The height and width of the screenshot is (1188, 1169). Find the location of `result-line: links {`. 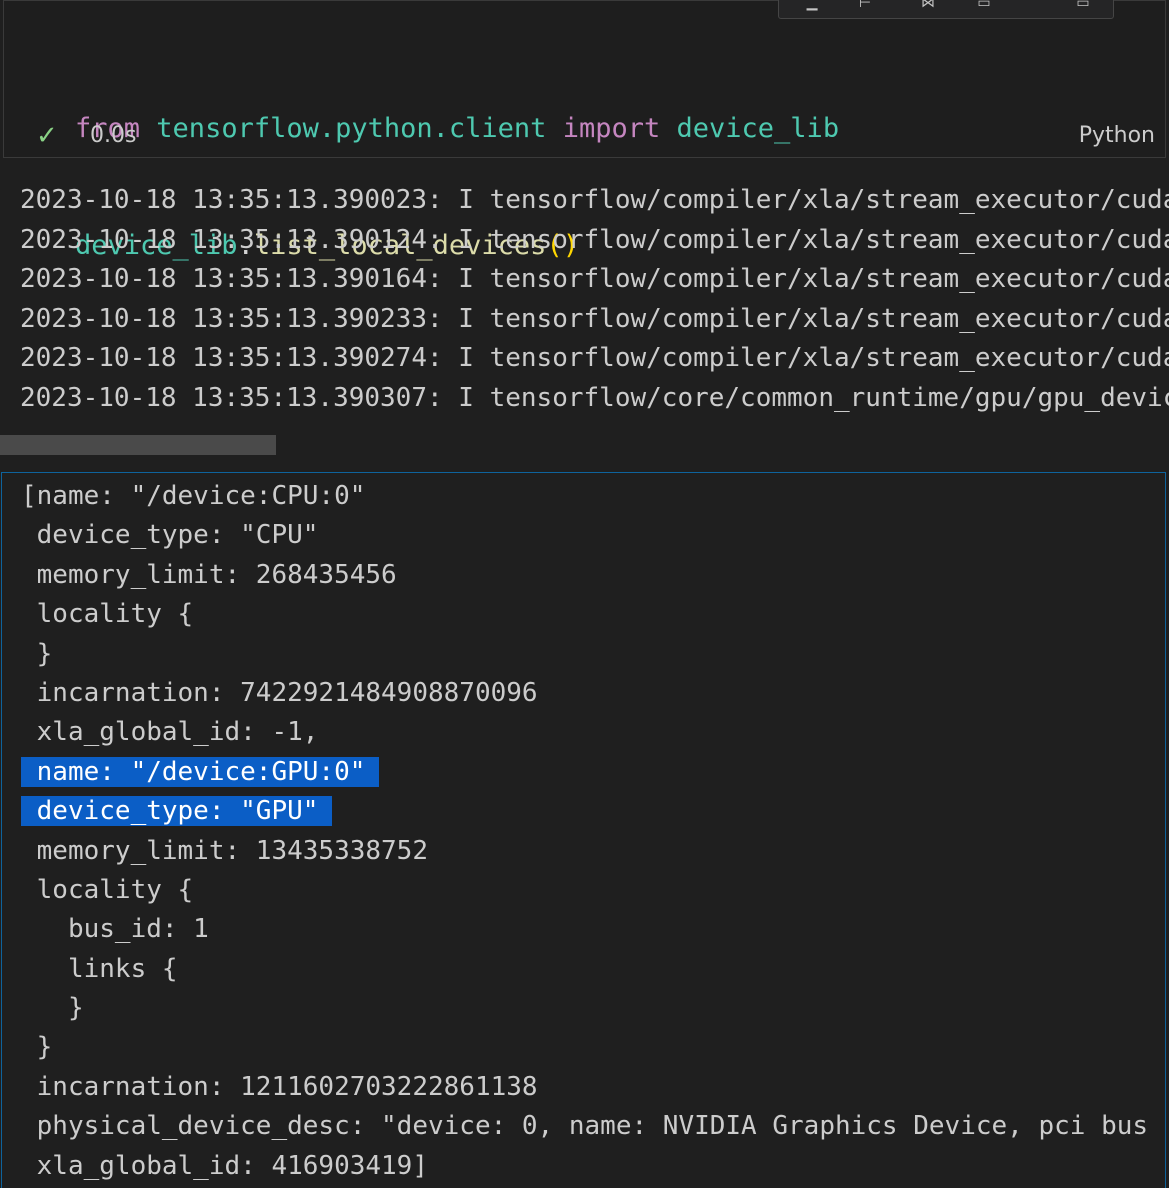

result-line: links { is located at coordinates (99, 968).